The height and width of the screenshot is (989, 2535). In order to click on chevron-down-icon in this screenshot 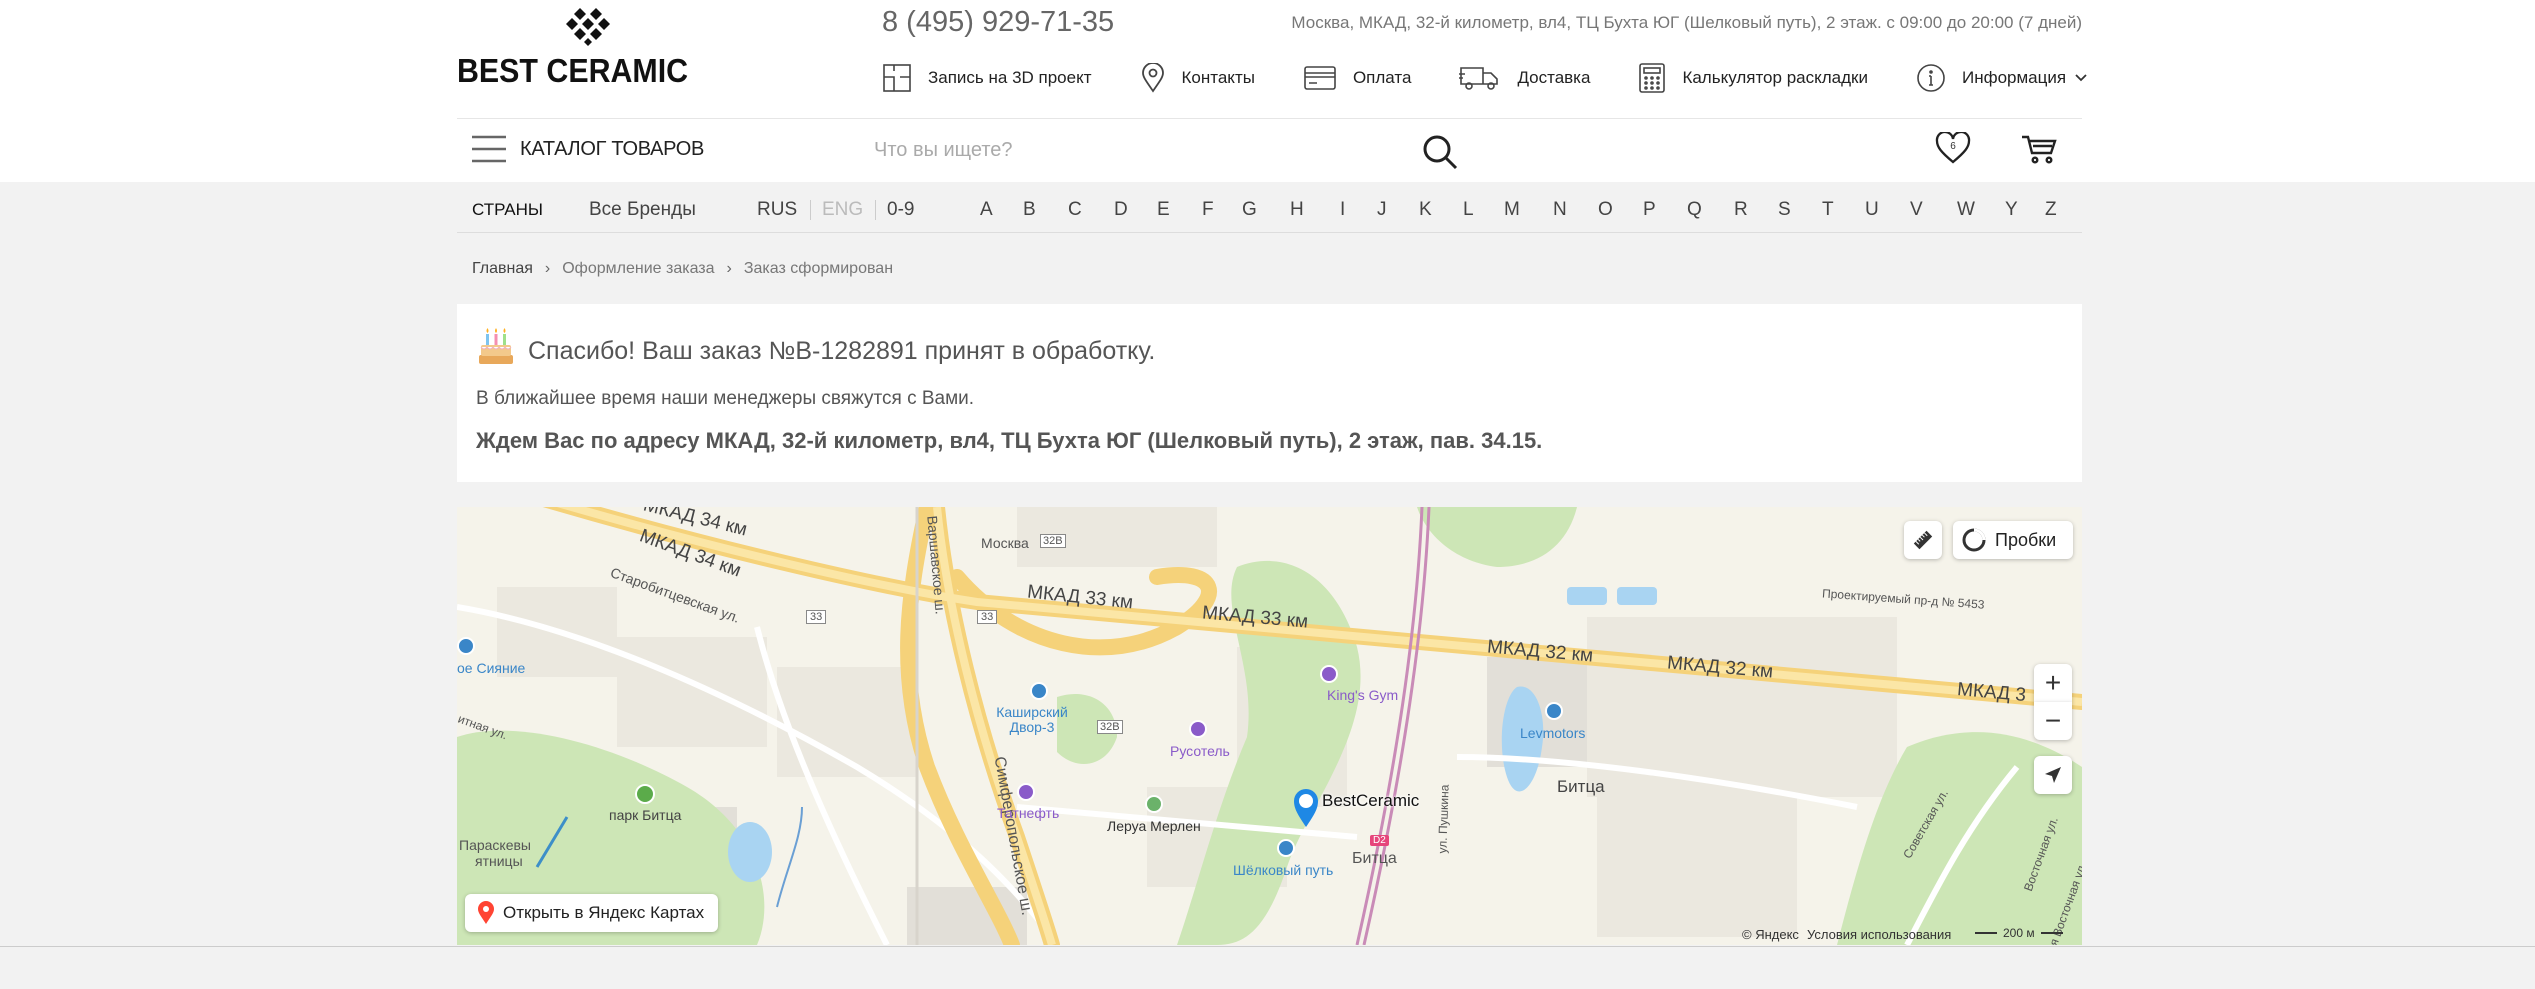, I will do `click(2081, 78)`.